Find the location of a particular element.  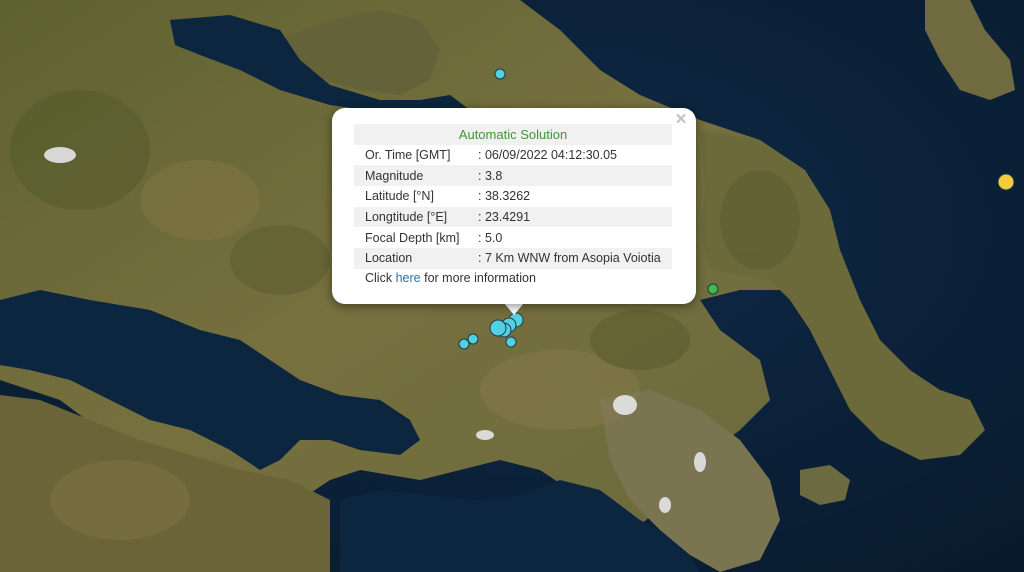

info-row-depth: Focal Depth [km] : 5.0 is located at coordinates (513, 237).